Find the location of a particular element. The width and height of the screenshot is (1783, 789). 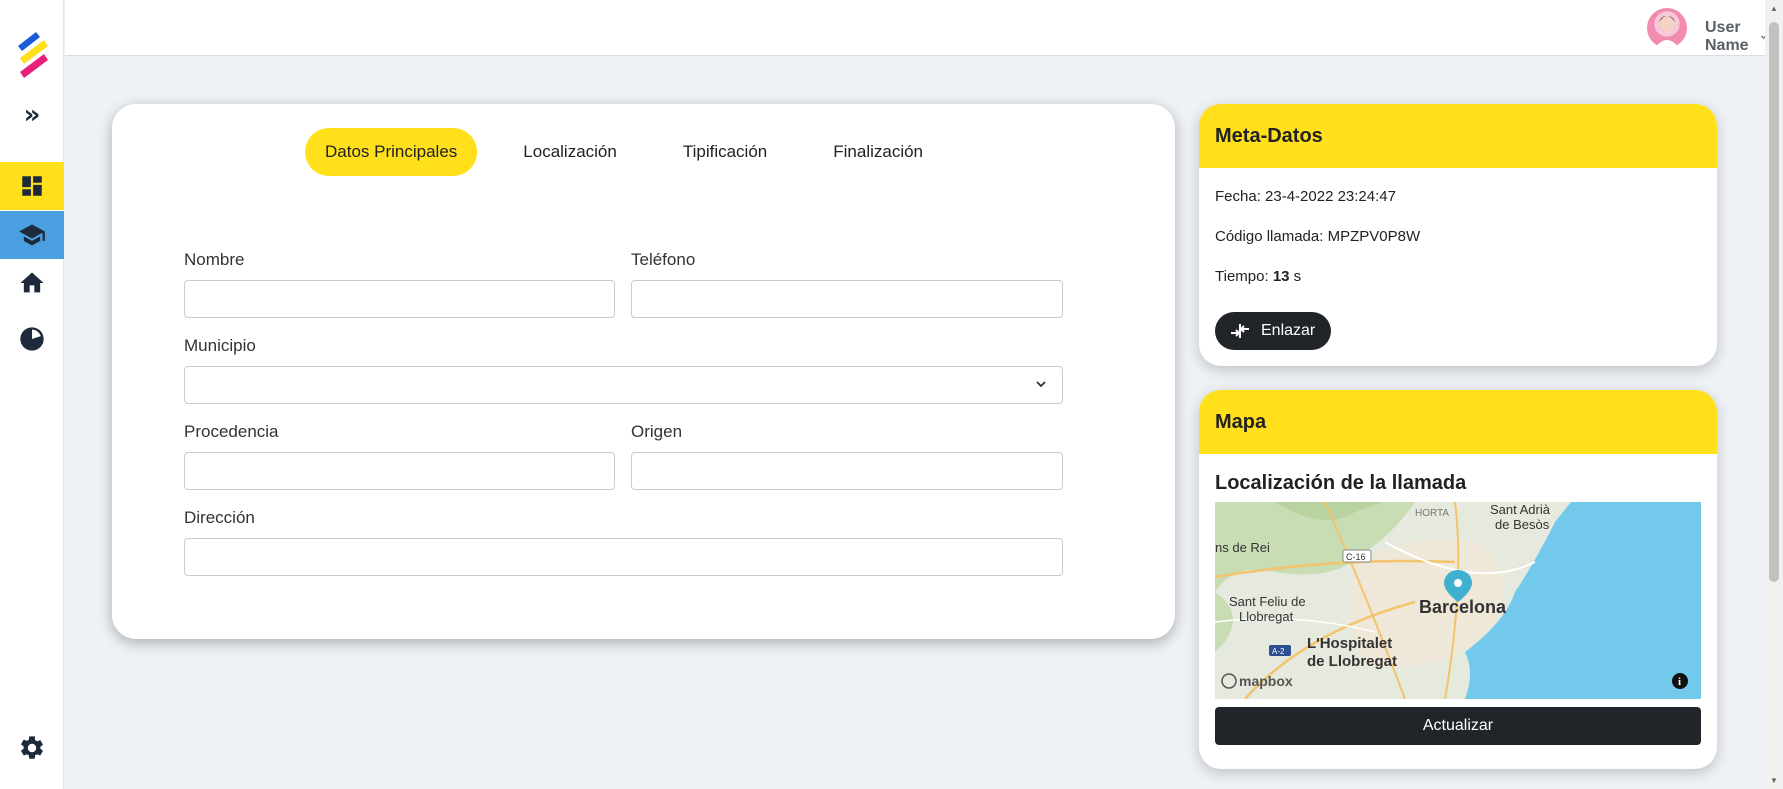

map-label-hospitalet-1: L'Hospitalet is located at coordinates (1349, 643).